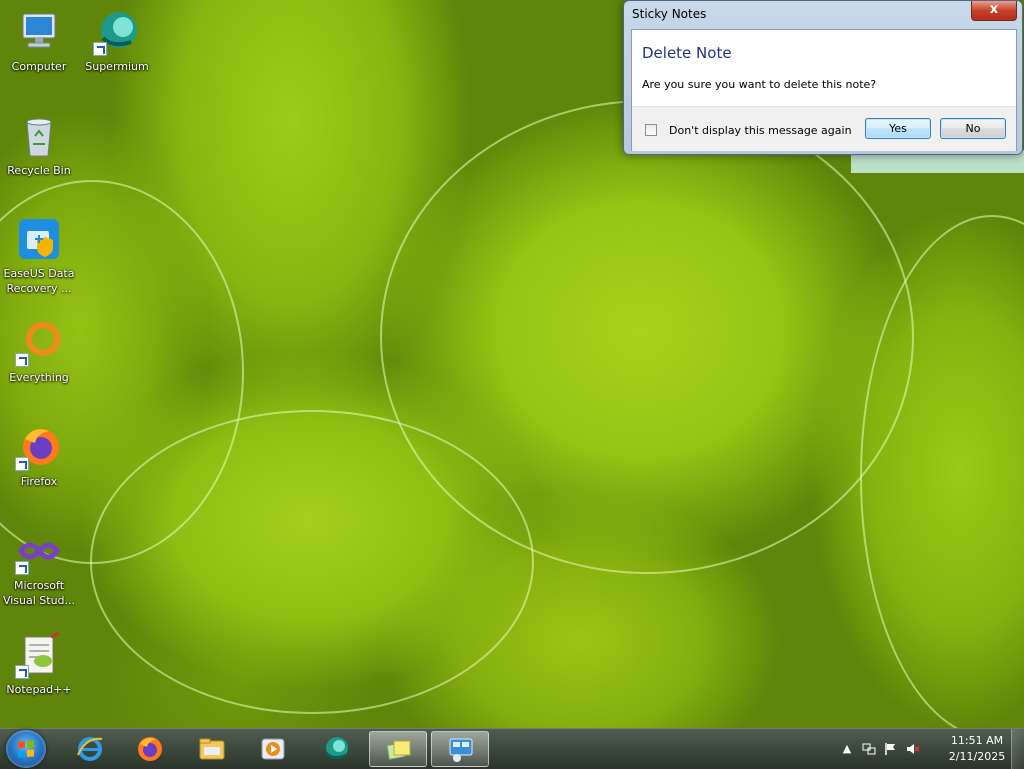  What do you see at coordinates (929, 749) in the screenshot?
I see `system-tray: ▲ 11:51 AM 2/11/2025` at bounding box center [929, 749].